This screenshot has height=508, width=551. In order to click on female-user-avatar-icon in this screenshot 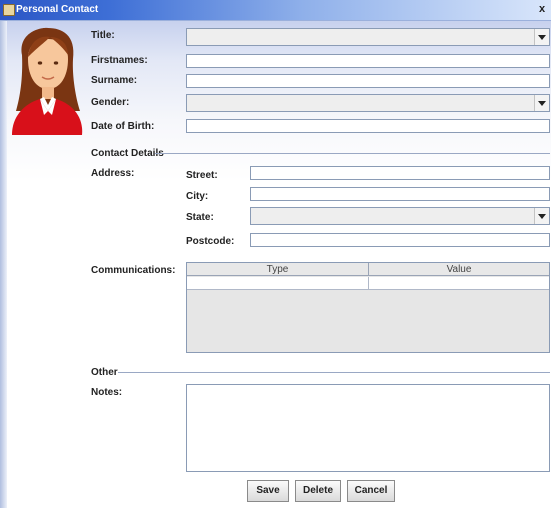, I will do `click(47, 81)`.